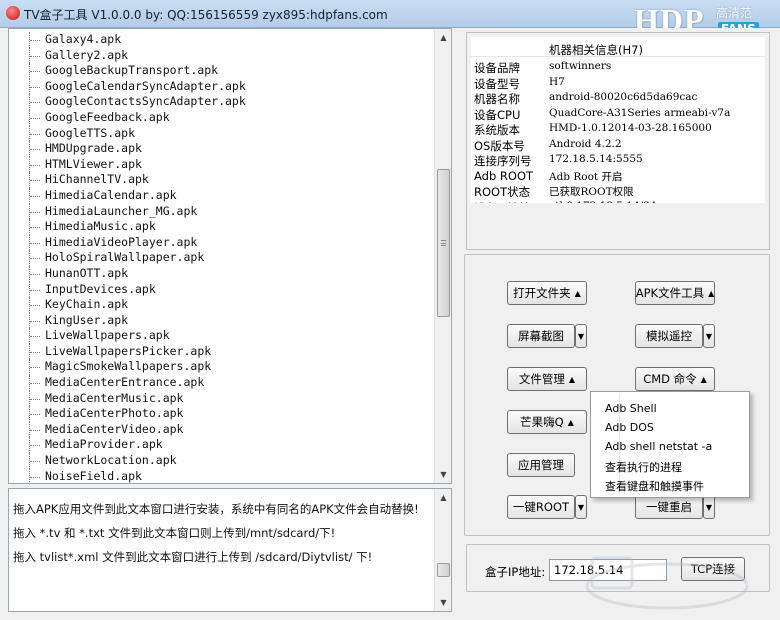  I want to click on cmd-button: CMD 命令 ▲, so click(675, 379).